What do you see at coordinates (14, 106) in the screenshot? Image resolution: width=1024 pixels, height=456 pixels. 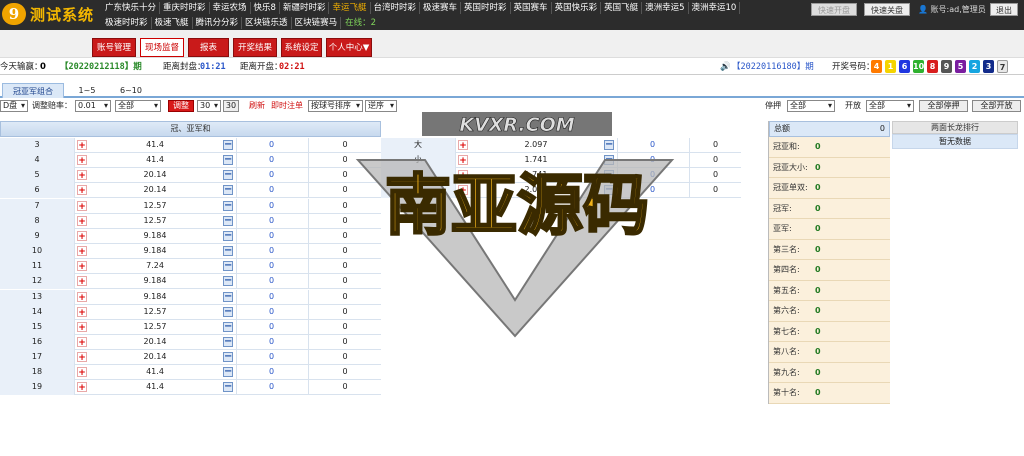 I see `plate-select: D盘` at bounding box center [14, 106].